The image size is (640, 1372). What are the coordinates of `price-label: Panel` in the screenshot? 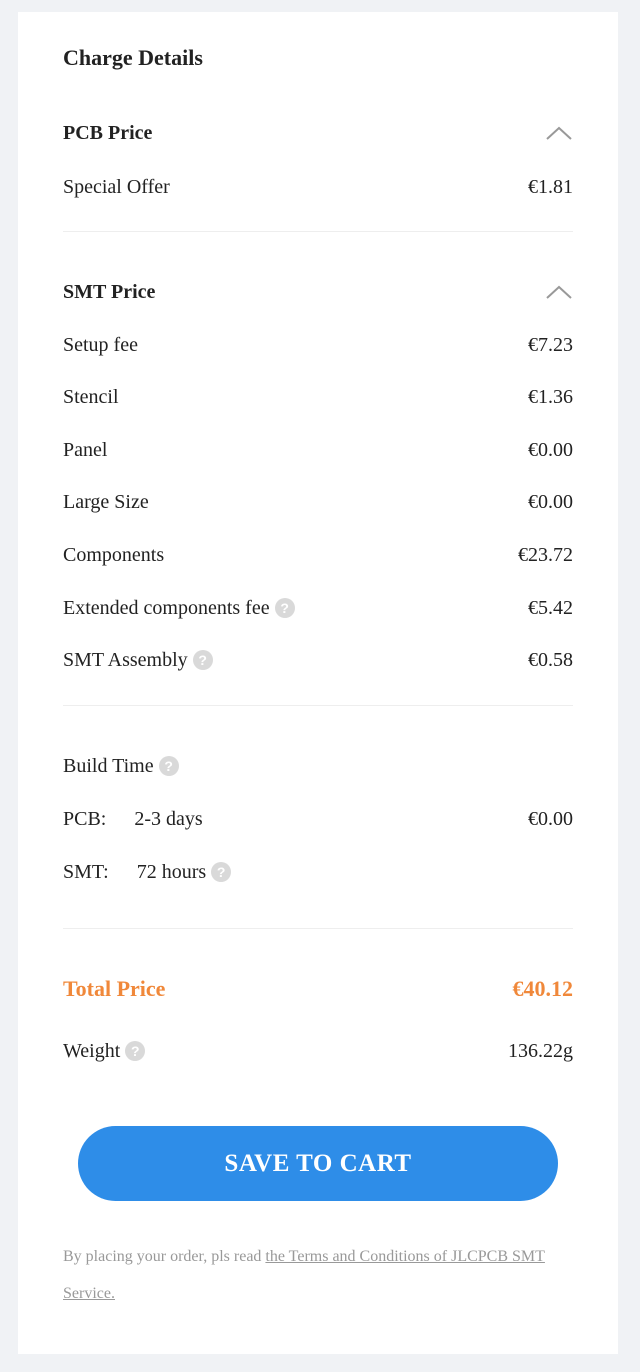 It's located at (85, 449).